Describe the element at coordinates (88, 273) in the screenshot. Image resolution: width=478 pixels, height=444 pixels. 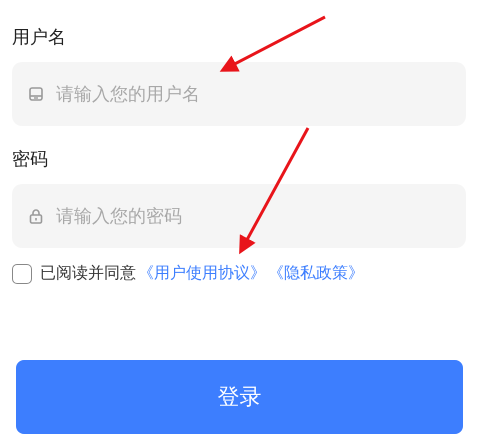
I see `agreement-text: 已阅读并同意` at that location.